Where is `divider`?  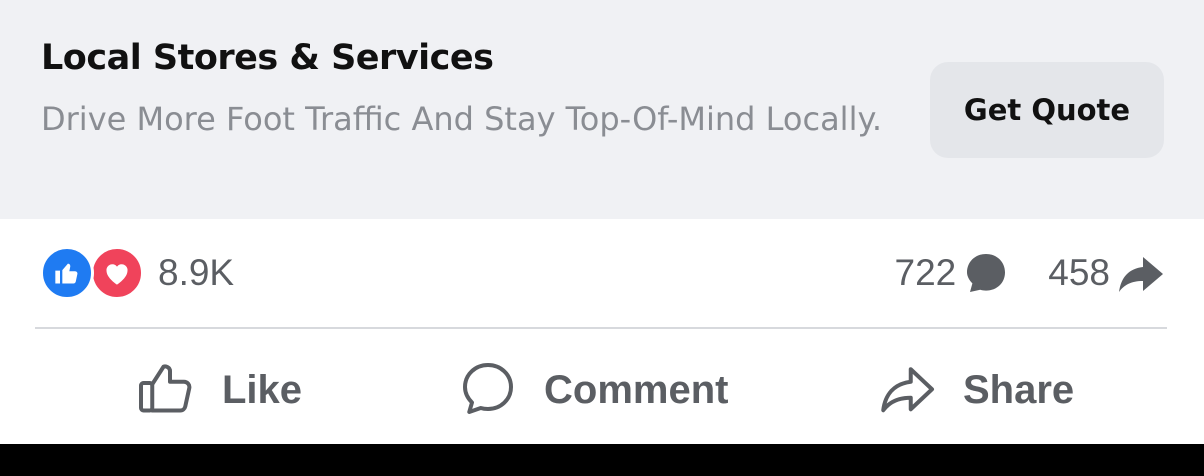
divider is located at coordinates (601, 328).